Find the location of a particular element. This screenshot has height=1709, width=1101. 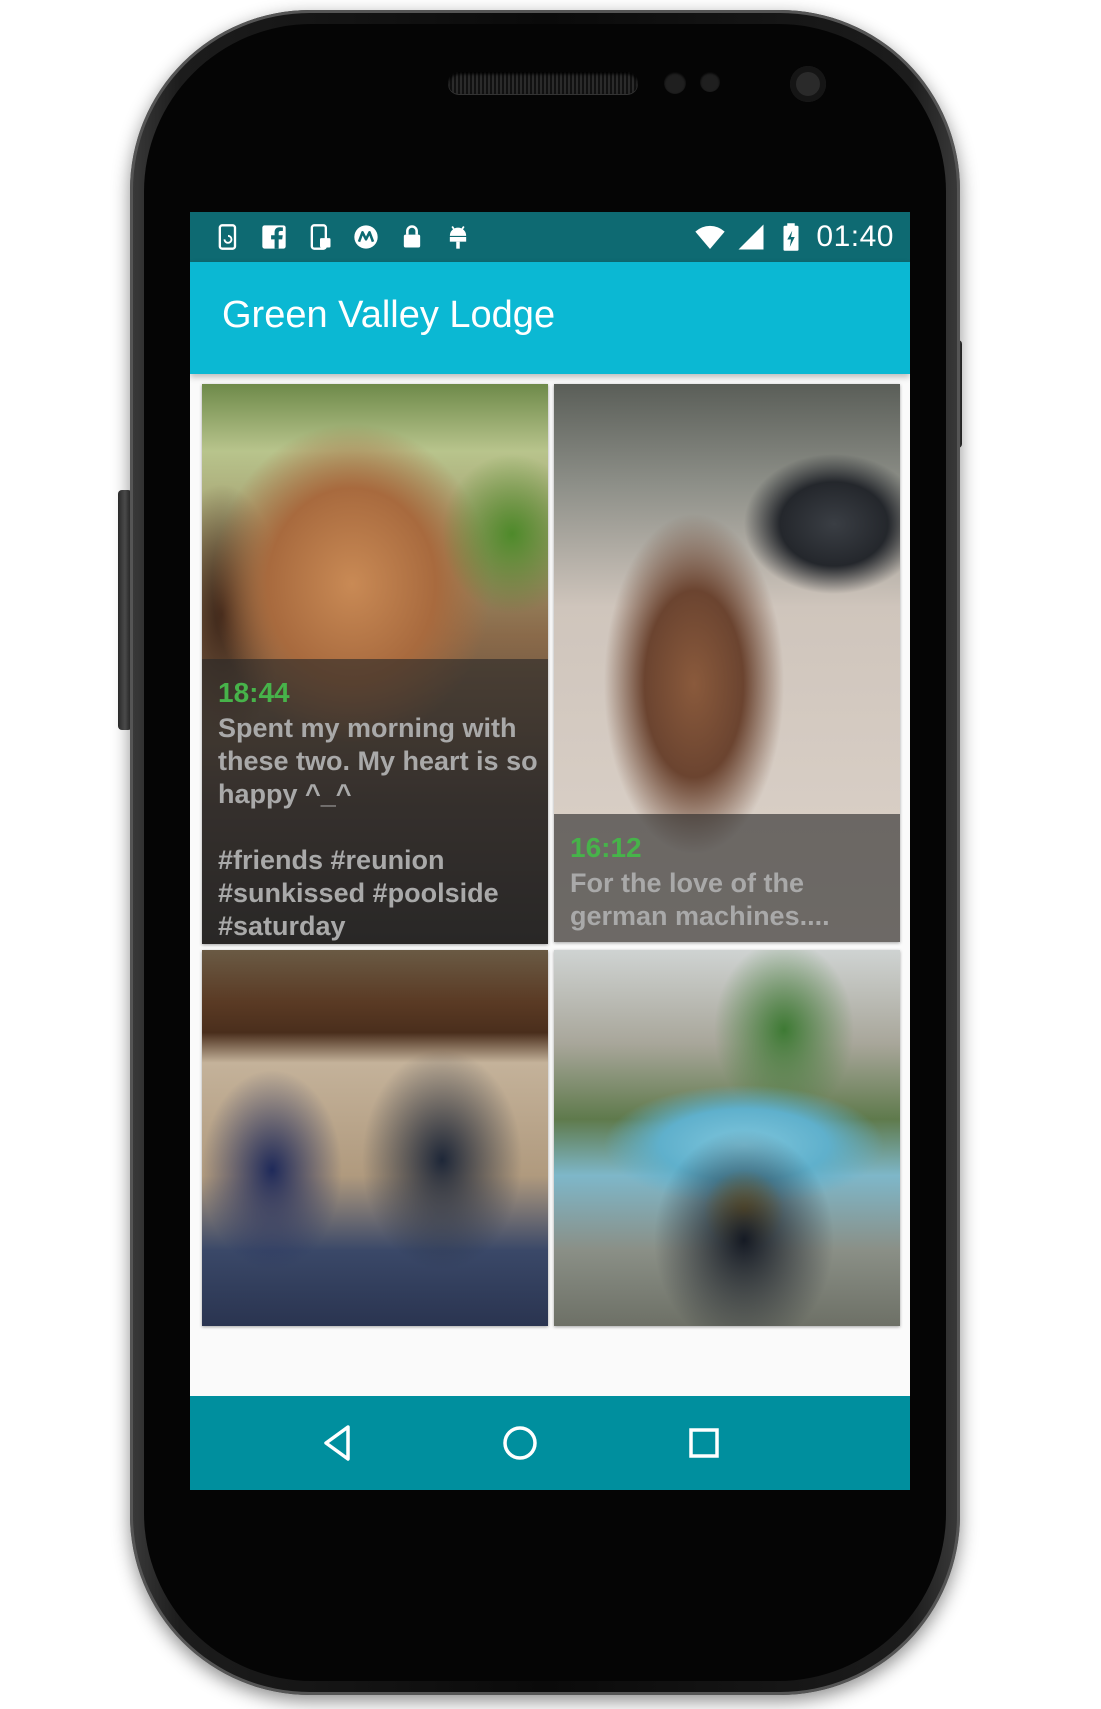

earpiece-speaker is located at coordinates (543, 83).